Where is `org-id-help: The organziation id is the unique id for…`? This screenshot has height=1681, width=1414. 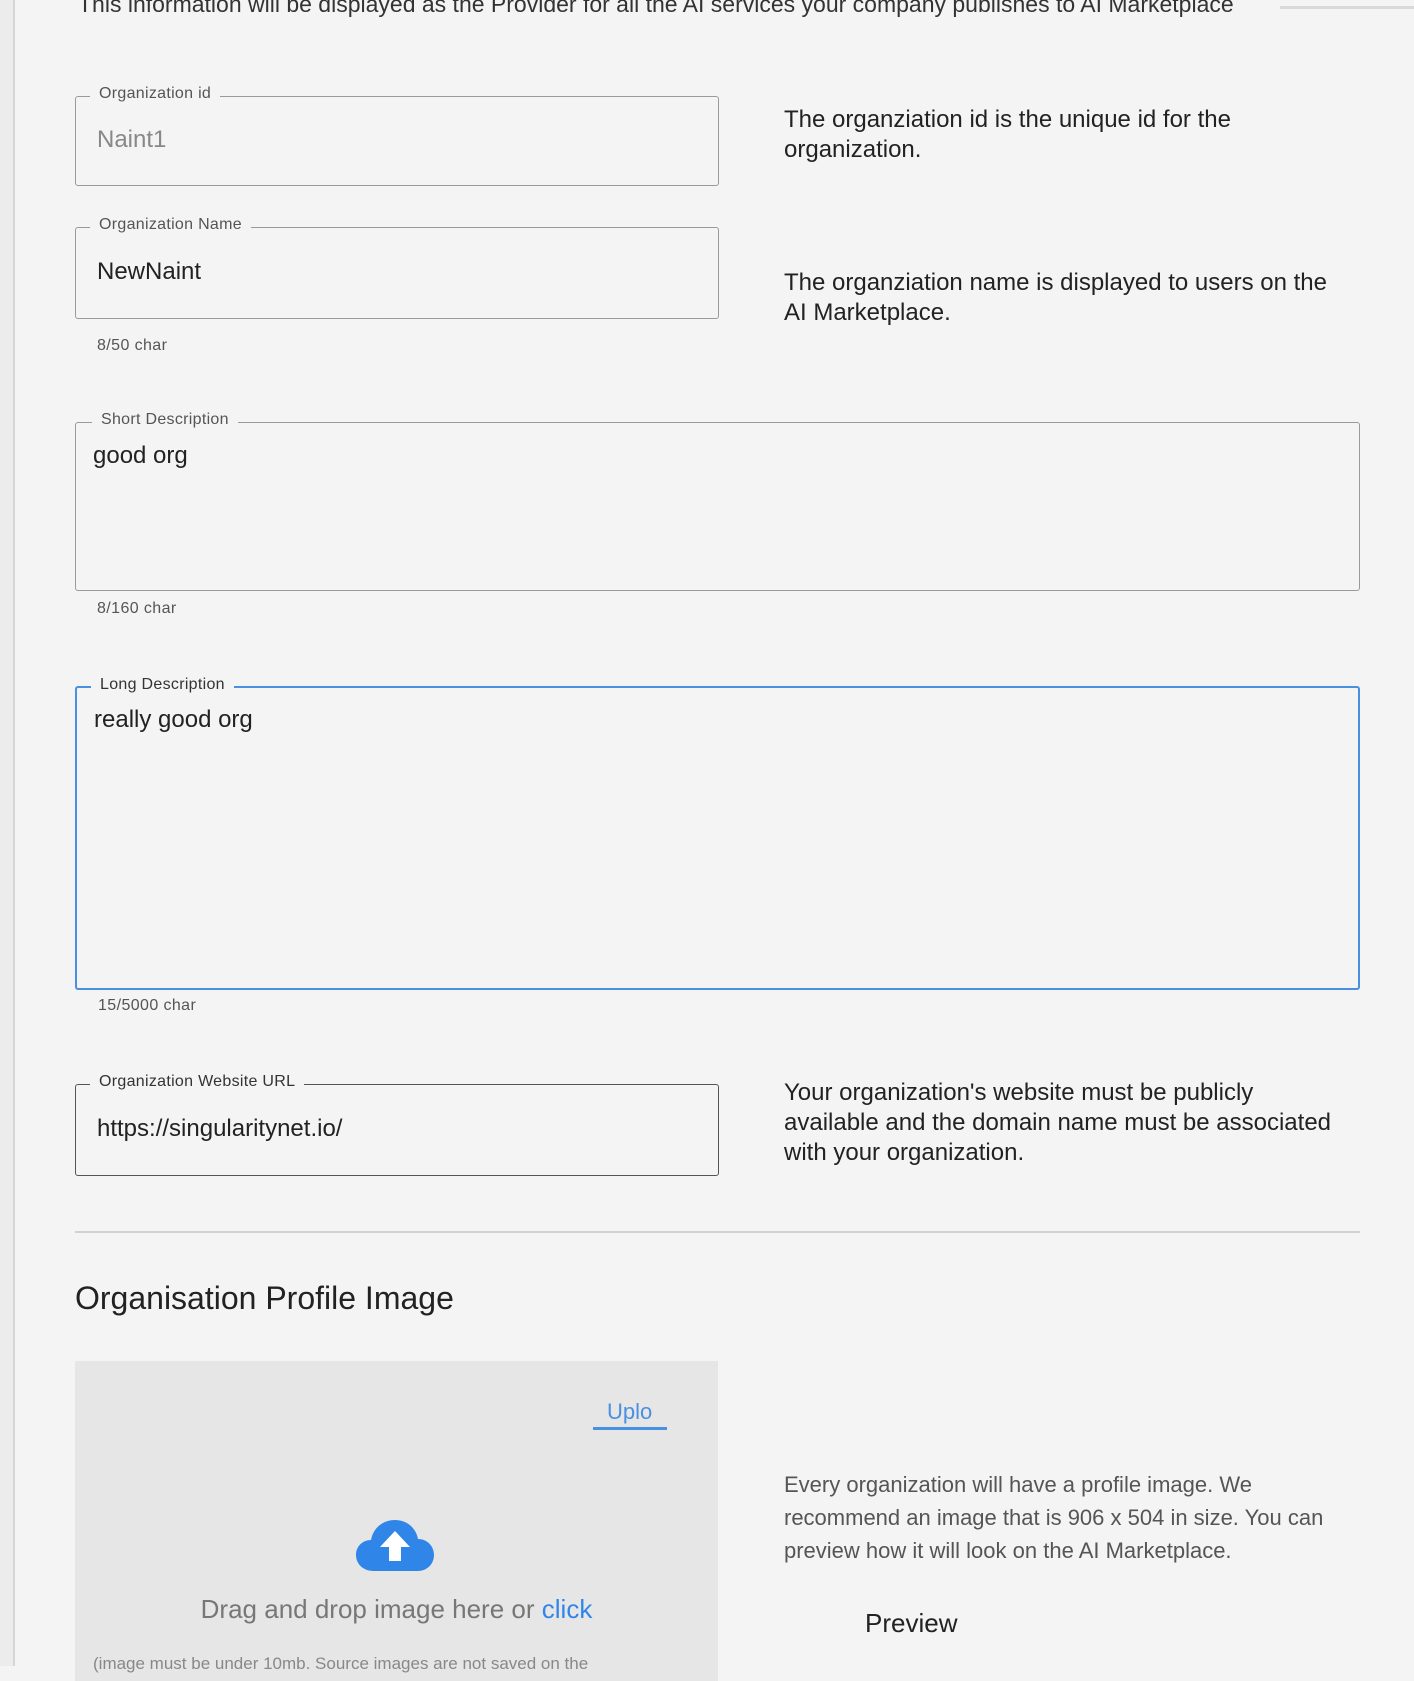
org-id-help: The organziation id is the unique id for… is located at coordinates (1007, 134).